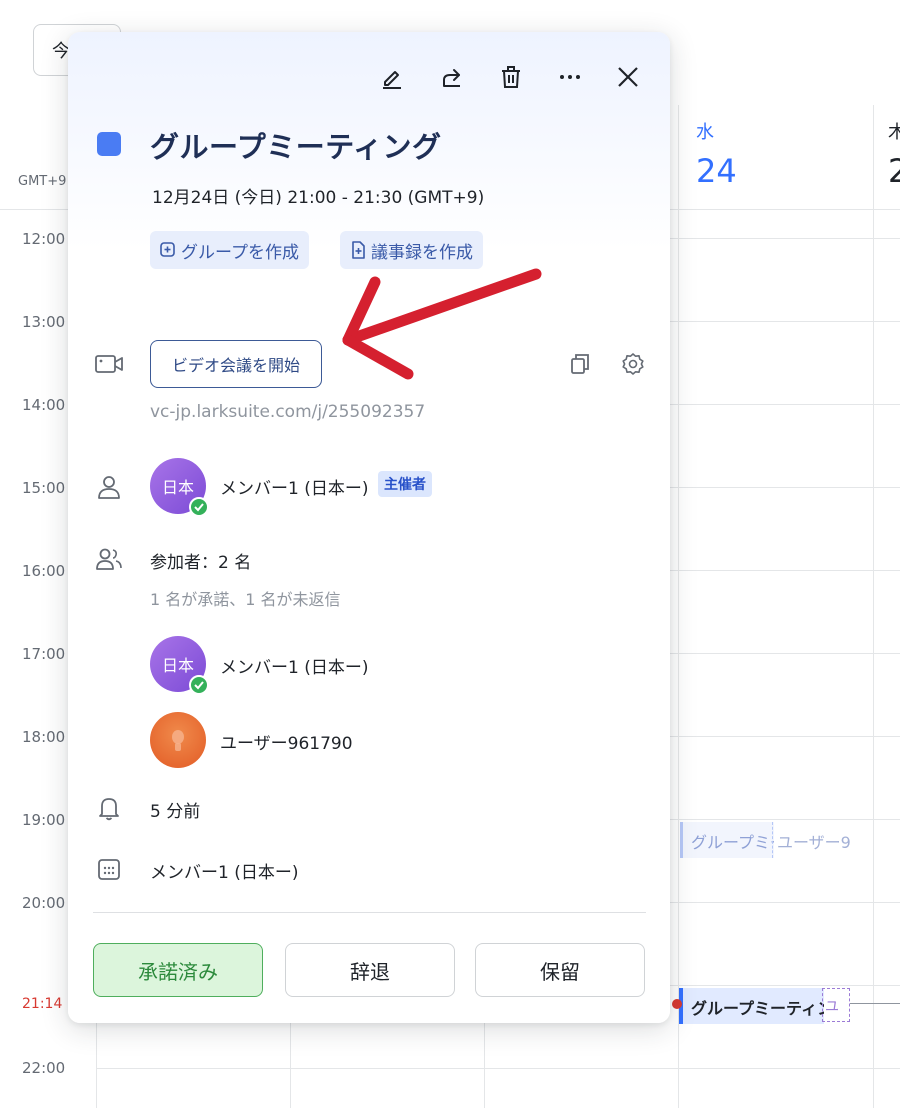  Describe the element at coordinates (560, 970) in the screenshot. I see `maybe-button: 保留` at that location.